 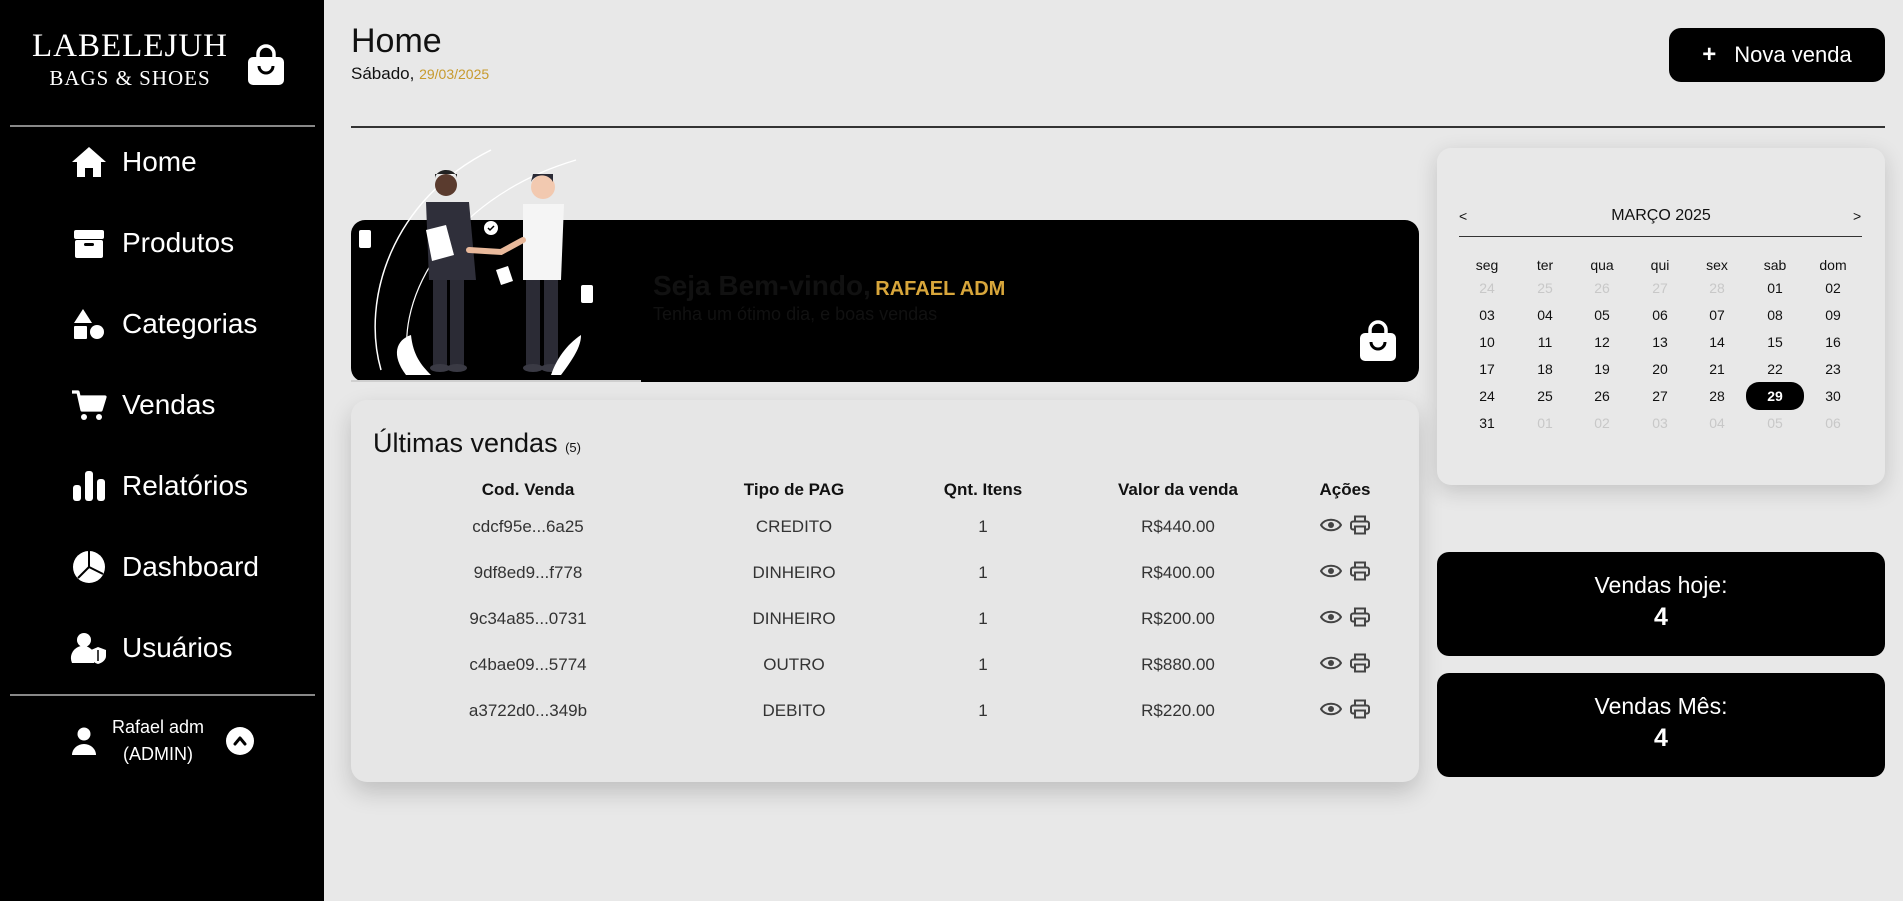 What do you see at coordinates (1660, 342) in the screenshot?
I see `calendar-day: 13` at bounding box center [1660, 342].